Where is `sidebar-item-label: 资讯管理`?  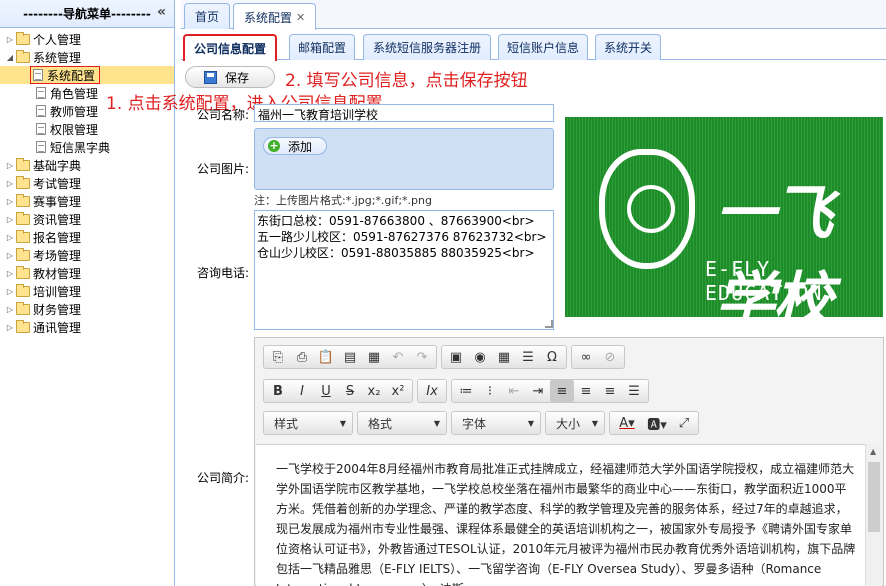 sidebar-item-label: 资讯管理 is located at coordinates (57, 219).